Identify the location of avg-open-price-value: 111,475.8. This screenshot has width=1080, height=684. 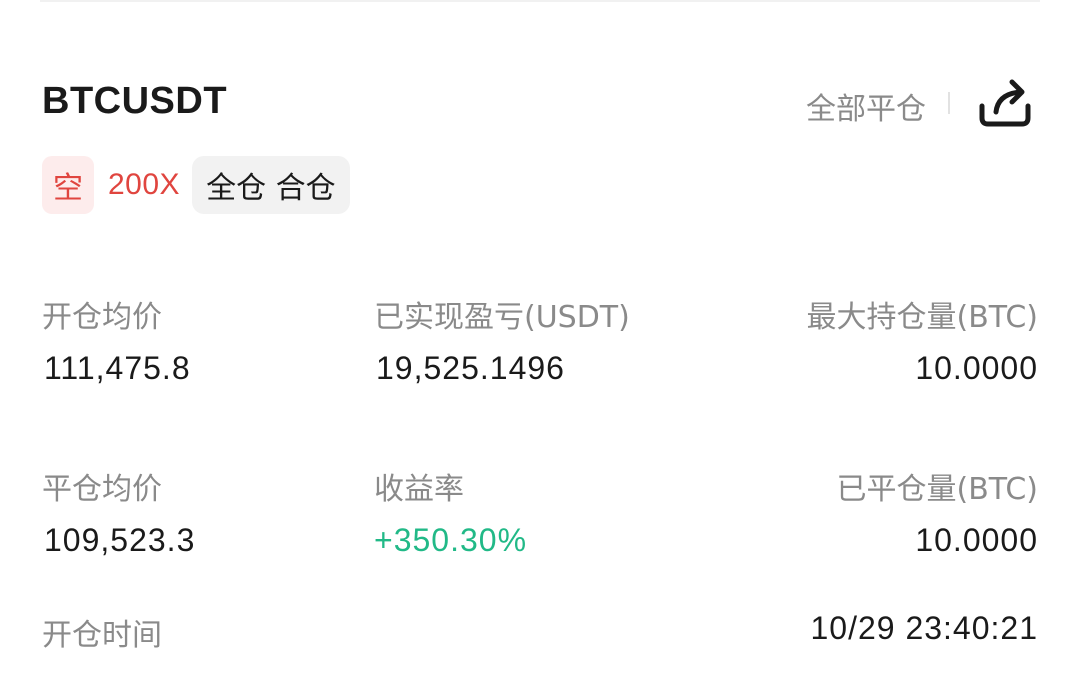
(117, 368).